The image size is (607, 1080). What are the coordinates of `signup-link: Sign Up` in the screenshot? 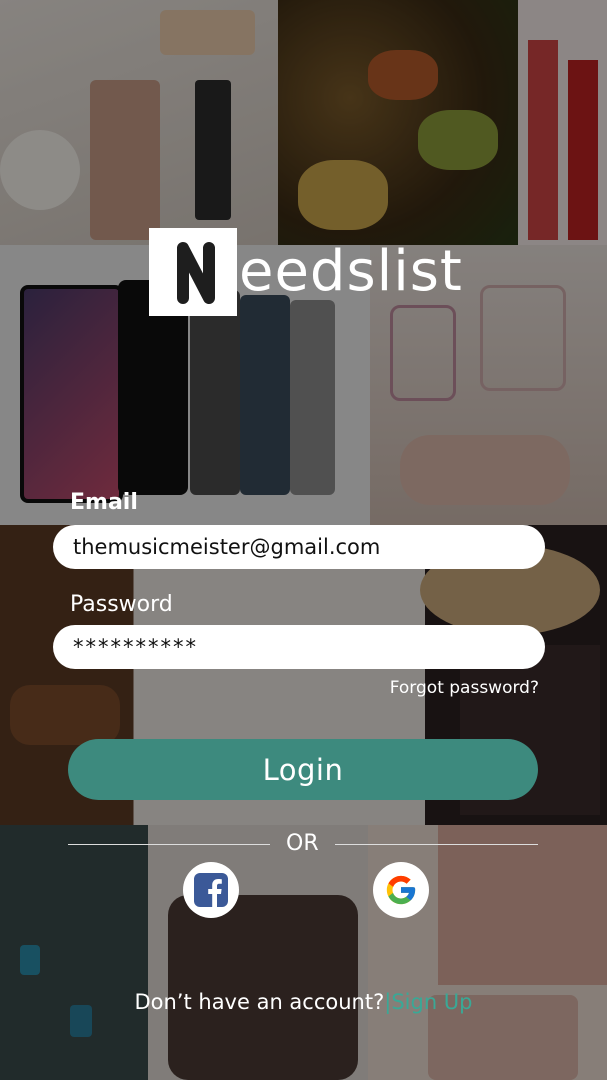 It's located at (431, 1002).